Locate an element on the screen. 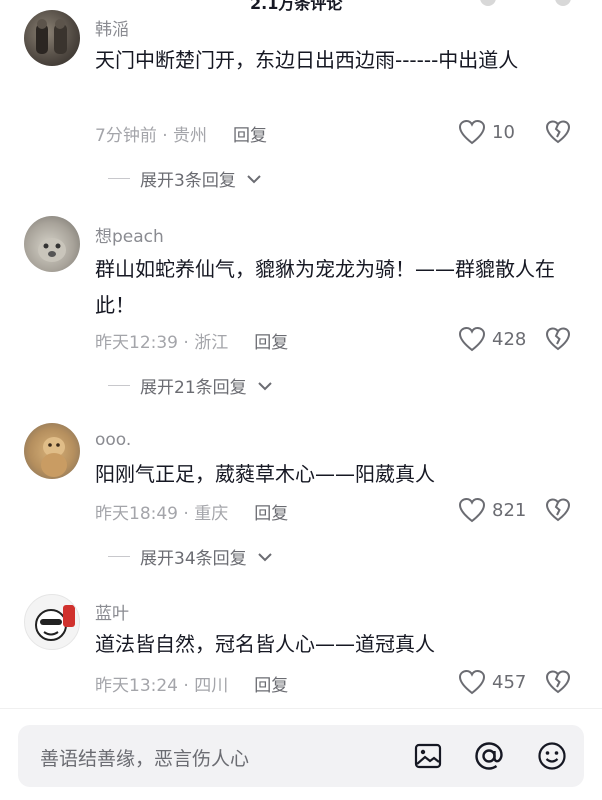  smile-icon is located at coordinates (552, 756).